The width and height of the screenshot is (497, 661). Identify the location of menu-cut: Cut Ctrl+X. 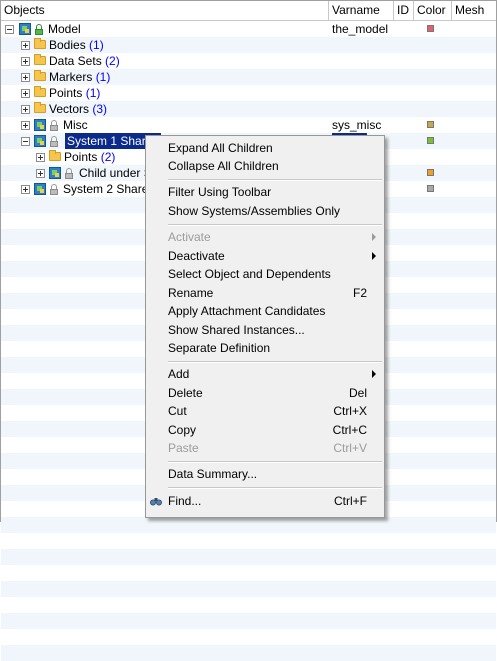
(265, 411).